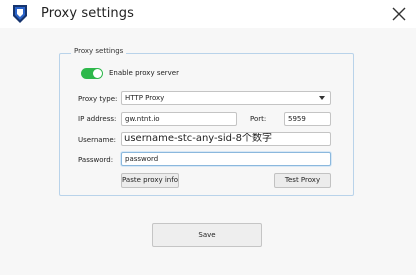  I want to click on toggle-knob, so click(97, 73).